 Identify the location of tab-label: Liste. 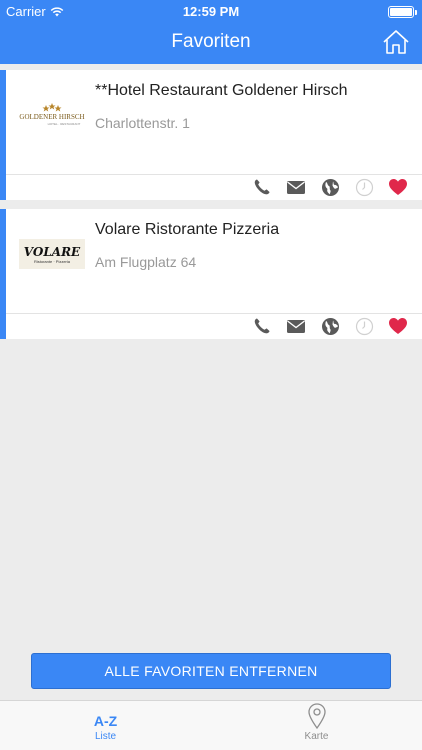
(105, 736).